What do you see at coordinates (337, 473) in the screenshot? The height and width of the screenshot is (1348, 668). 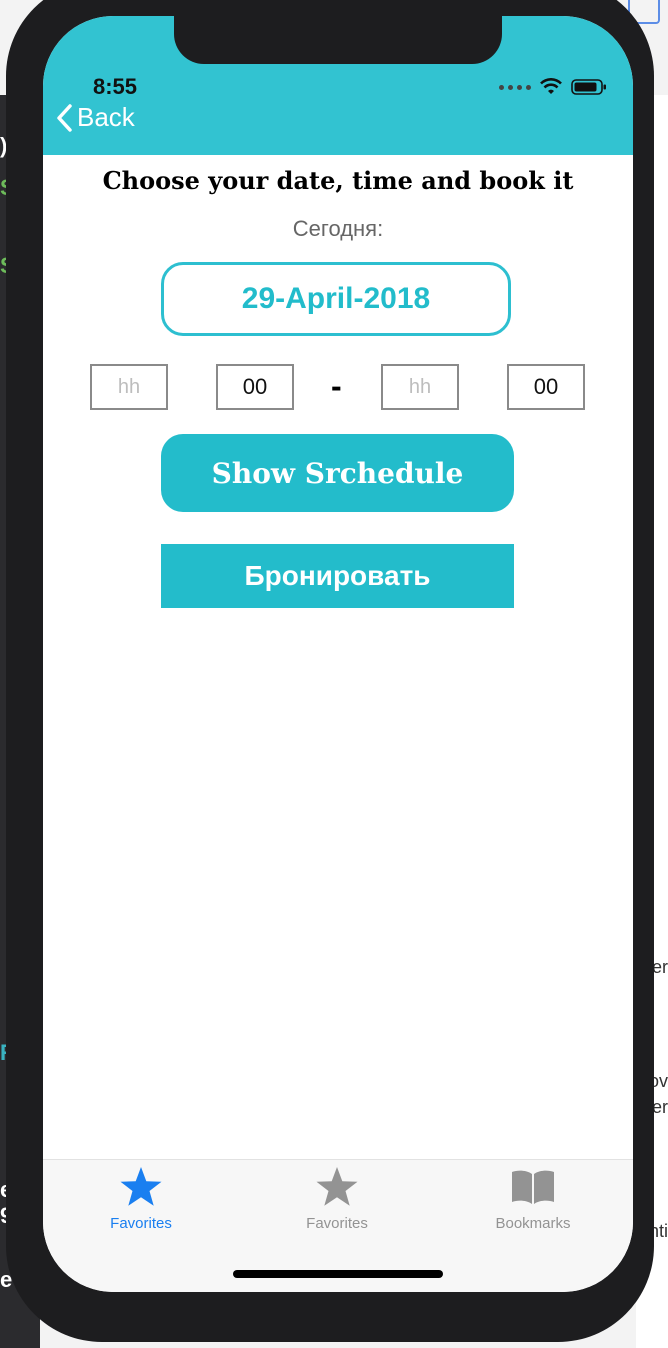 I see `show-schedule-button: Show Srchedule` at bounding box center [337, 473].